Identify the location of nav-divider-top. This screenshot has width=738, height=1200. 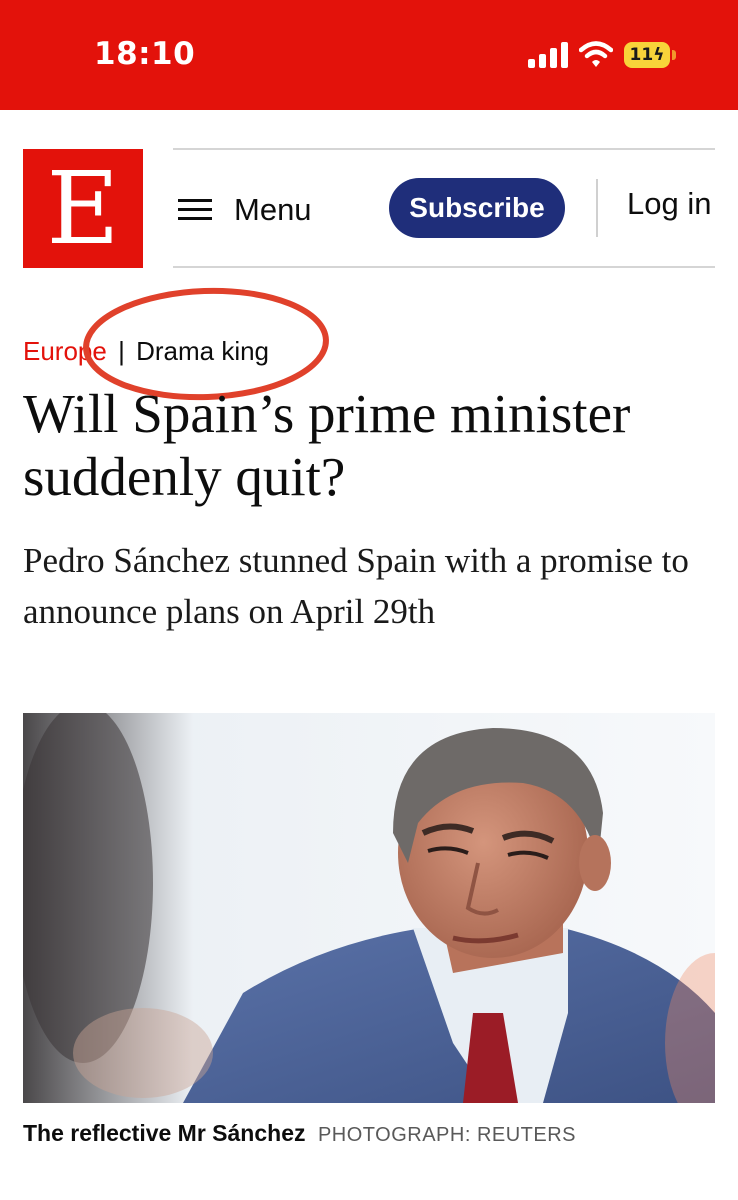
(444, 149).